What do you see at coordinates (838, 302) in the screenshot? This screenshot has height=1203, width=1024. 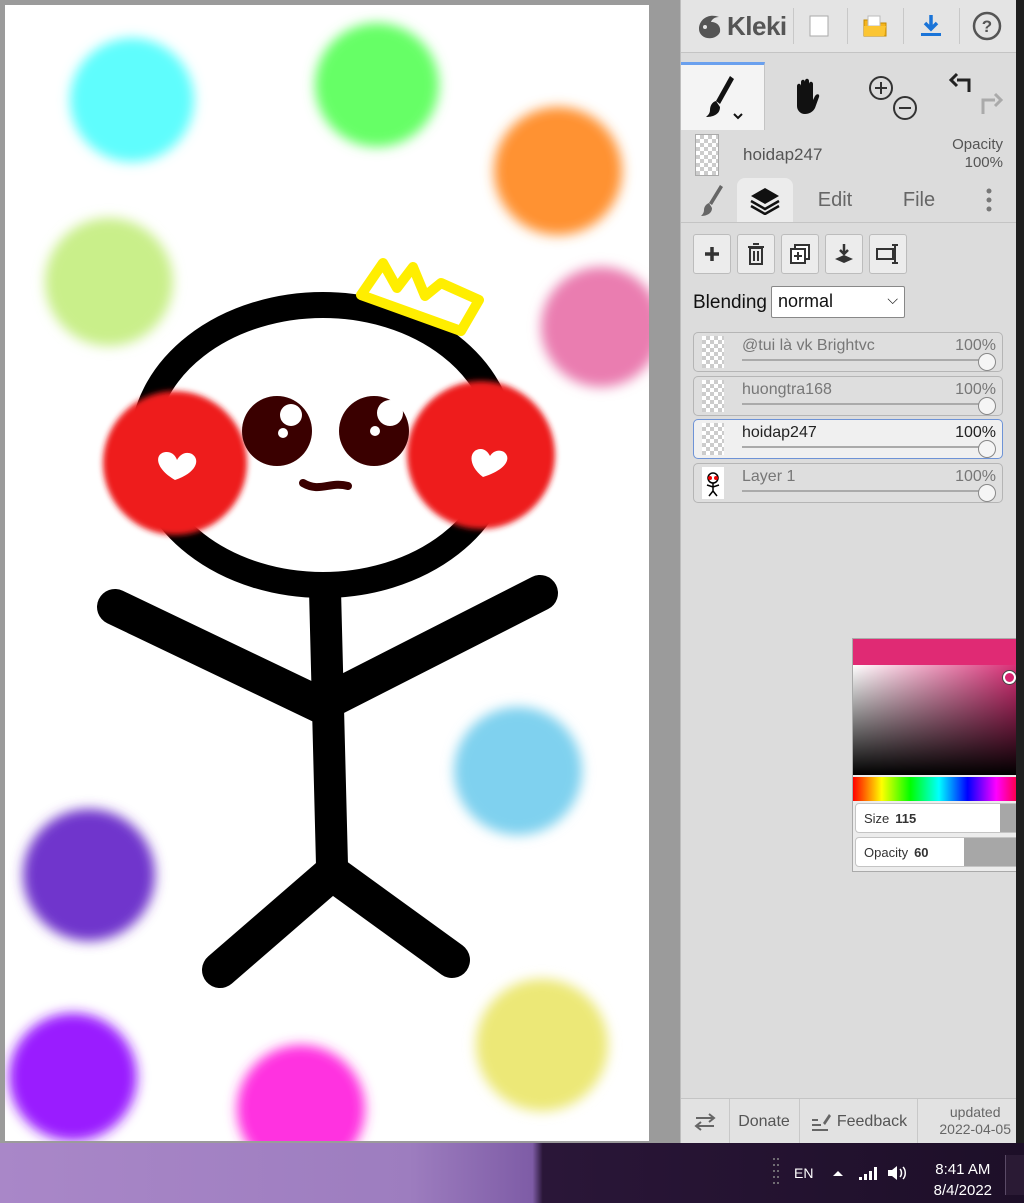 I see `blending-select: normal ⌵` at bounding box center [838, 302].